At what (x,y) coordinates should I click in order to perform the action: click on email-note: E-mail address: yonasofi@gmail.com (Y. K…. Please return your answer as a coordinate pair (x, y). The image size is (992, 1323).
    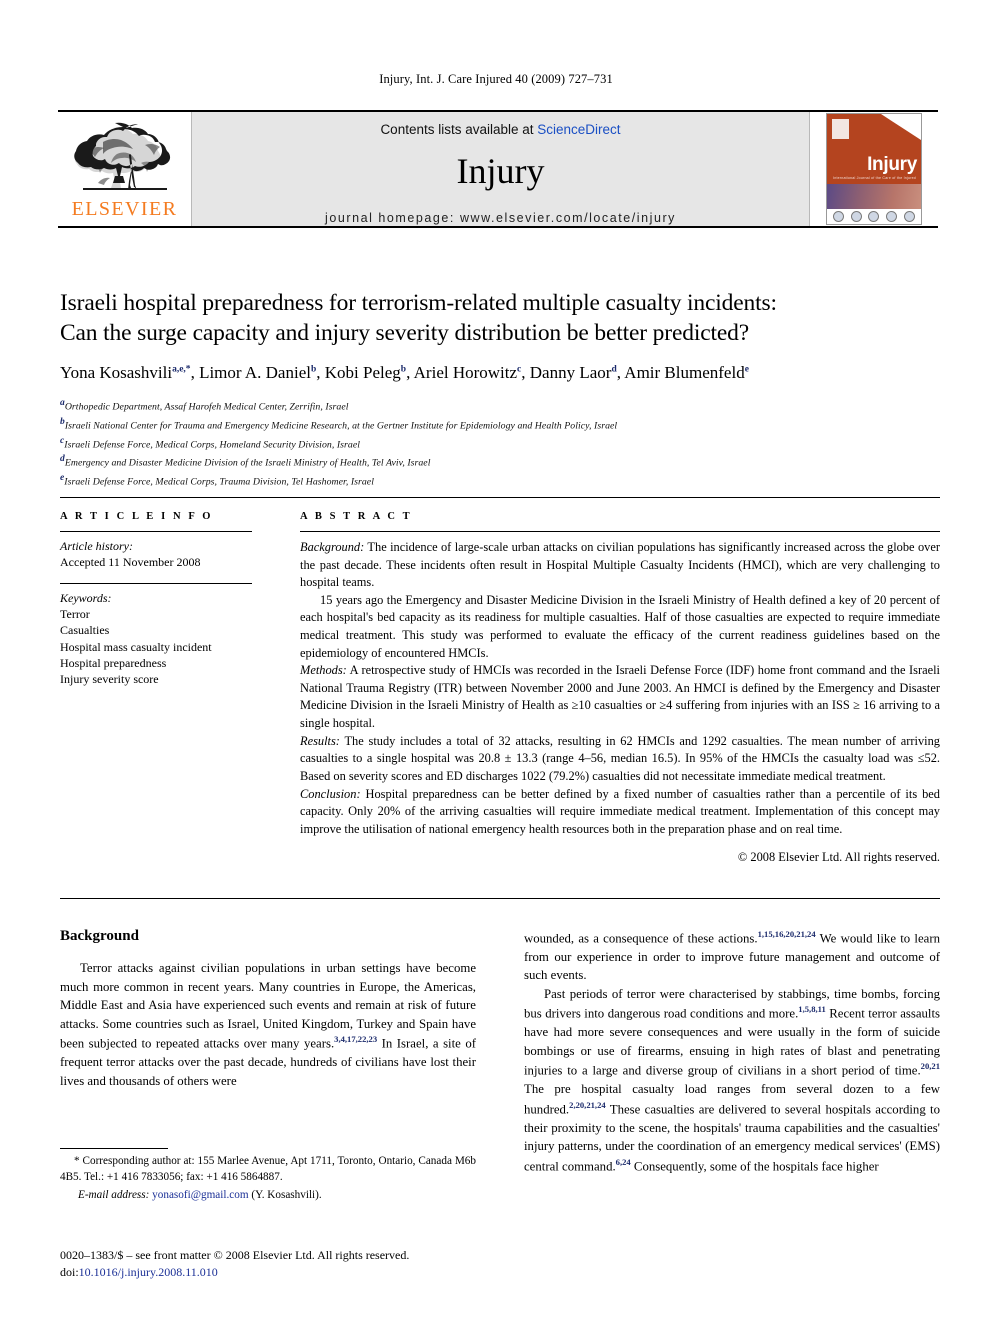
    Looking at the image, I should click on (268, 1196).